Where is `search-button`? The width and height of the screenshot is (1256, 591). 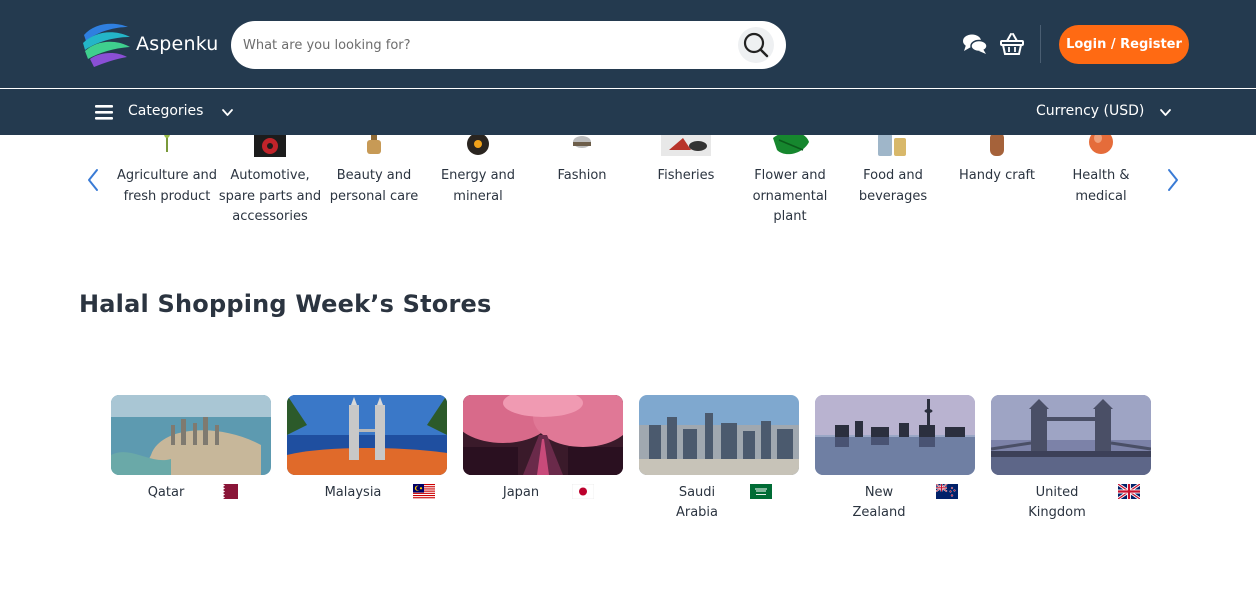
search-button is located at coordinates (756, 45).